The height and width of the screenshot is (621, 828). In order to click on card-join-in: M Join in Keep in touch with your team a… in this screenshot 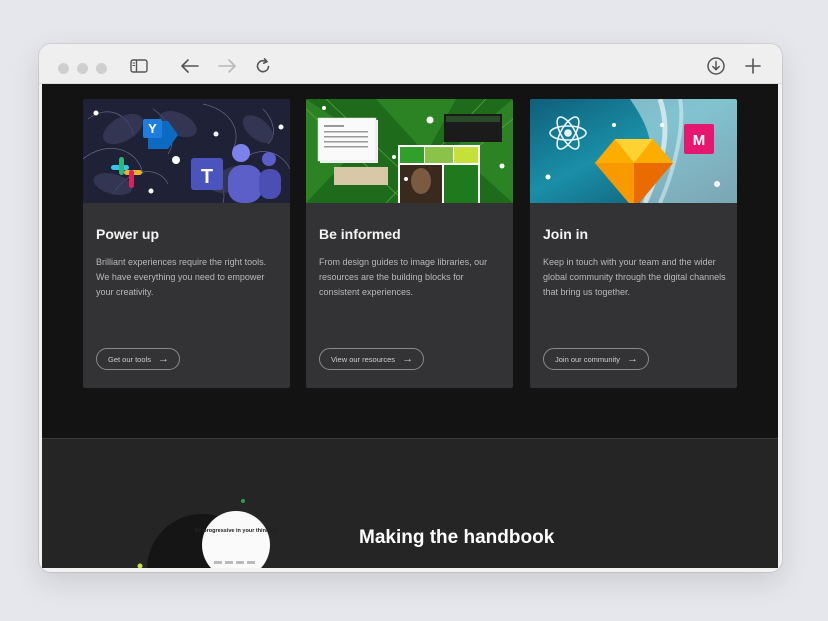, I will do `click(633, 243)`.